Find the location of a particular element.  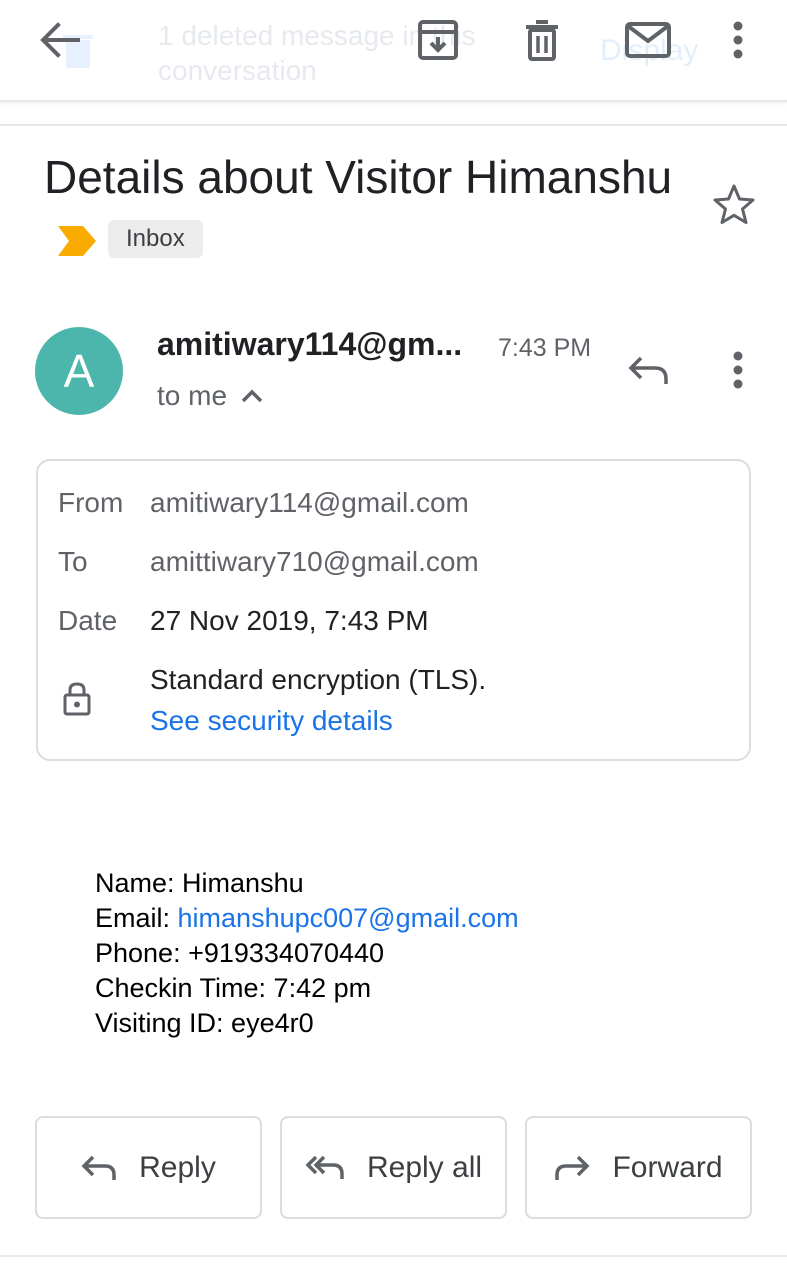

mark-unread-button is located at coordinates (648, 42).